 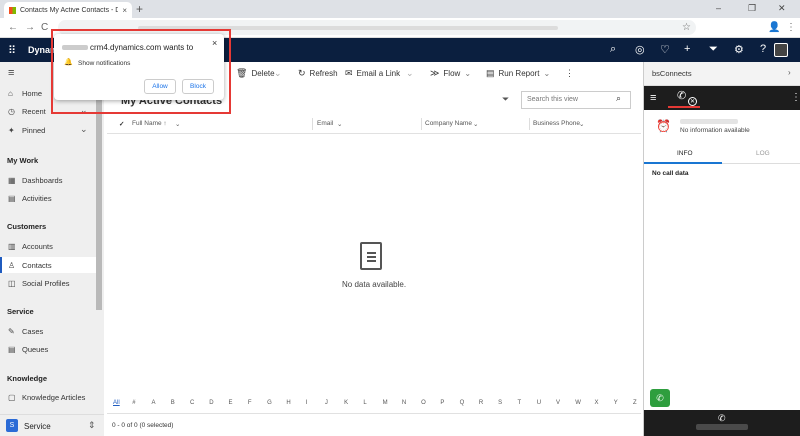 What do you see at coordinates (30, 265) in the screenshot?
I see `sidebar-item-contacts: ♙ Contacts` at bounding box center [30, 265].